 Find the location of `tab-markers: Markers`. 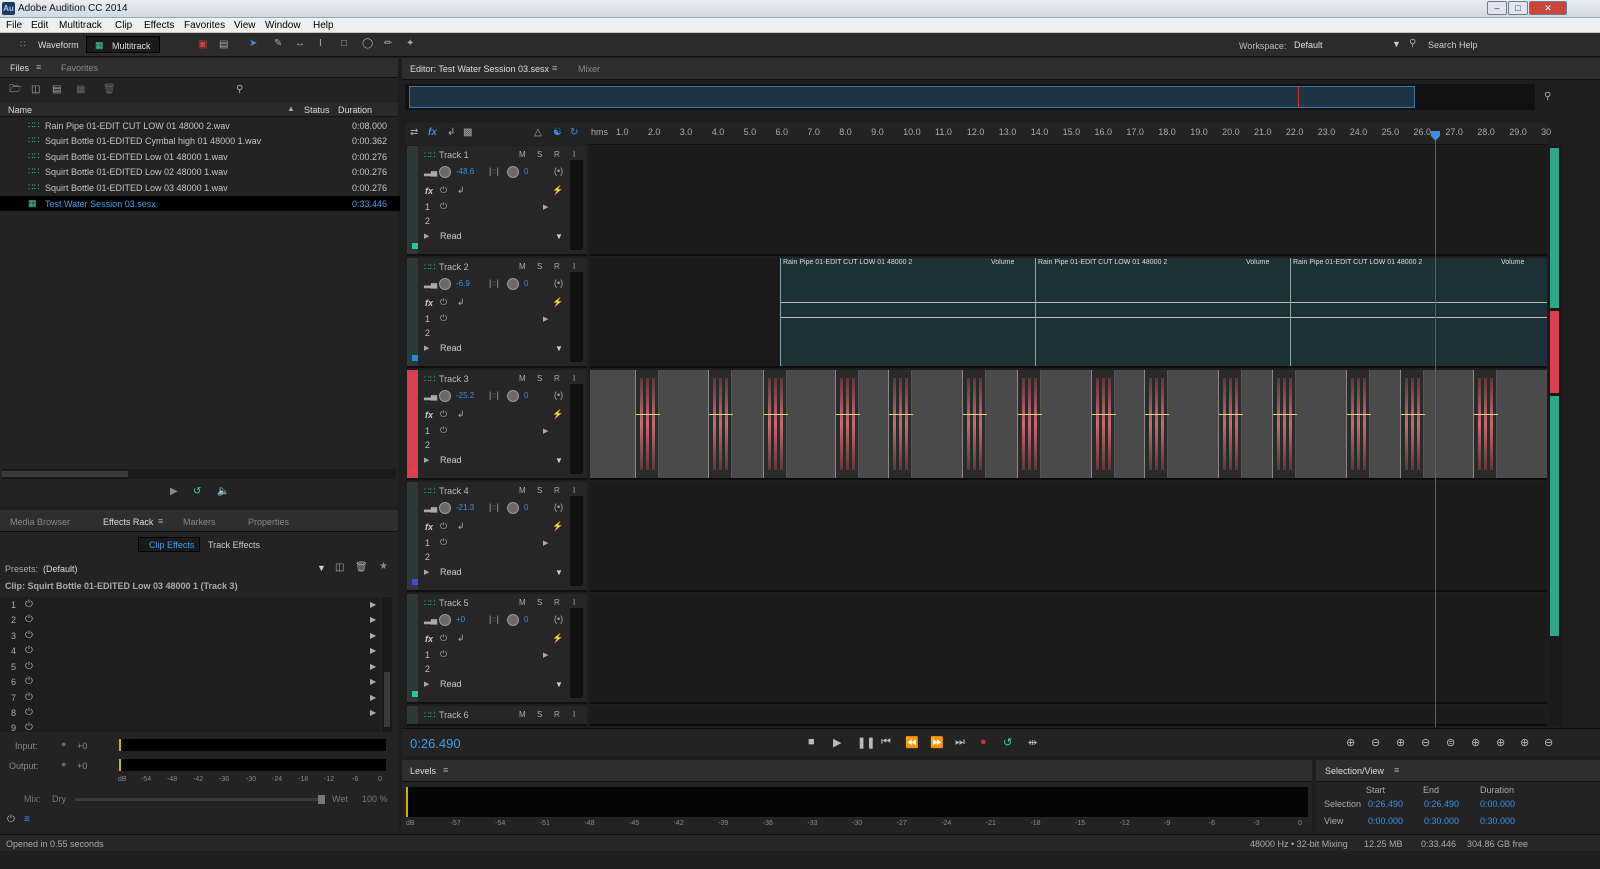

tab-markers: Markers is located at coordinates (199, 522).